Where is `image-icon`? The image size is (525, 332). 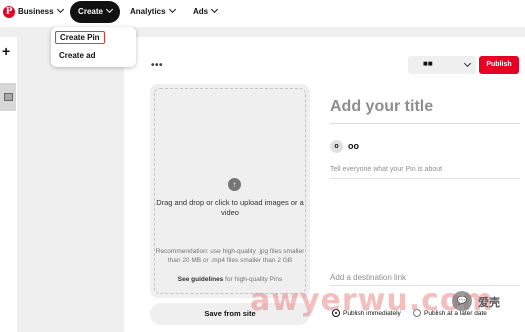
image-icon is located at coordinates (8, 97).